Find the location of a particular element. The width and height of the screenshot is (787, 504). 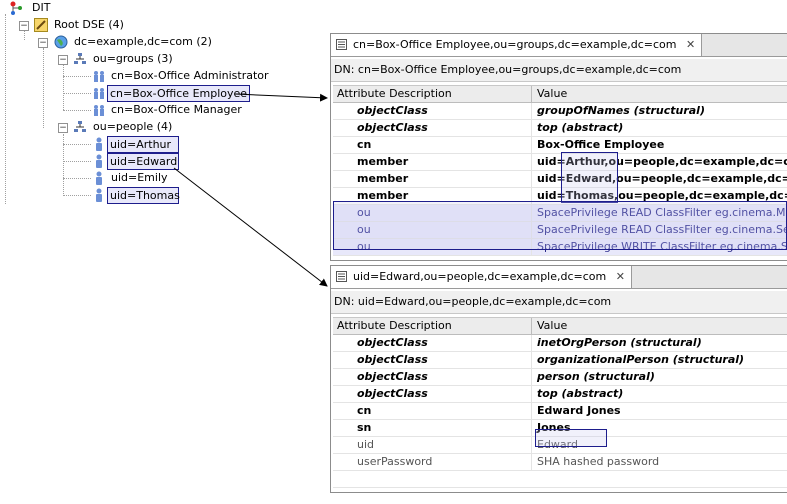

table-row: uid Edward is located at coordinates (560, 445).